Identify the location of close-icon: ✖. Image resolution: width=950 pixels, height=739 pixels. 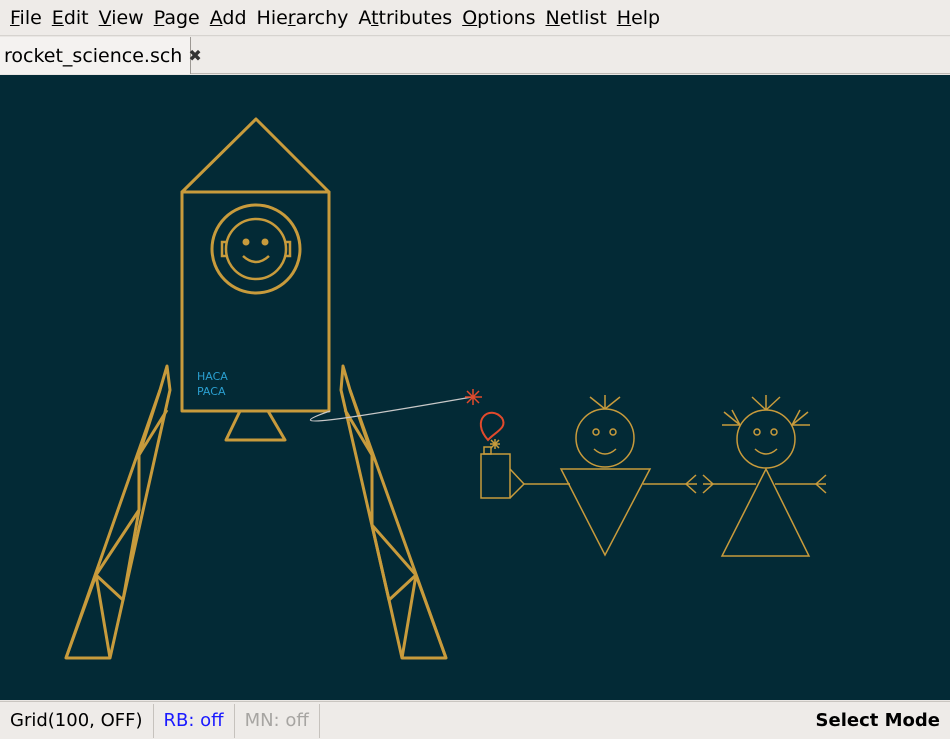
(194, 55).